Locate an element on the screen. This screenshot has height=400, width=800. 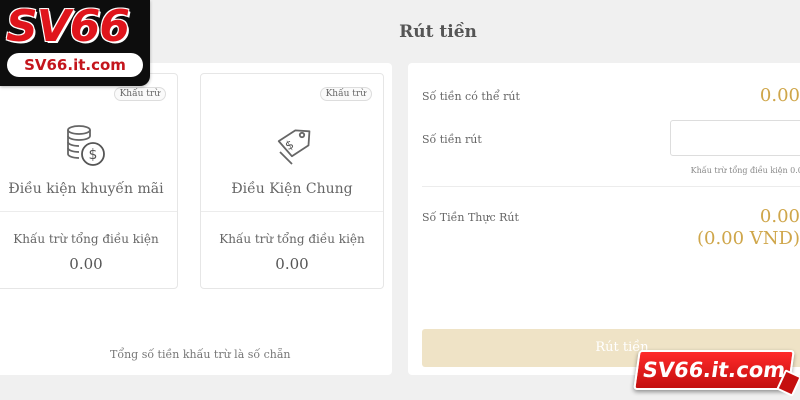
card-title: Điều Kiện Chung is located at coordinates (292, 189).